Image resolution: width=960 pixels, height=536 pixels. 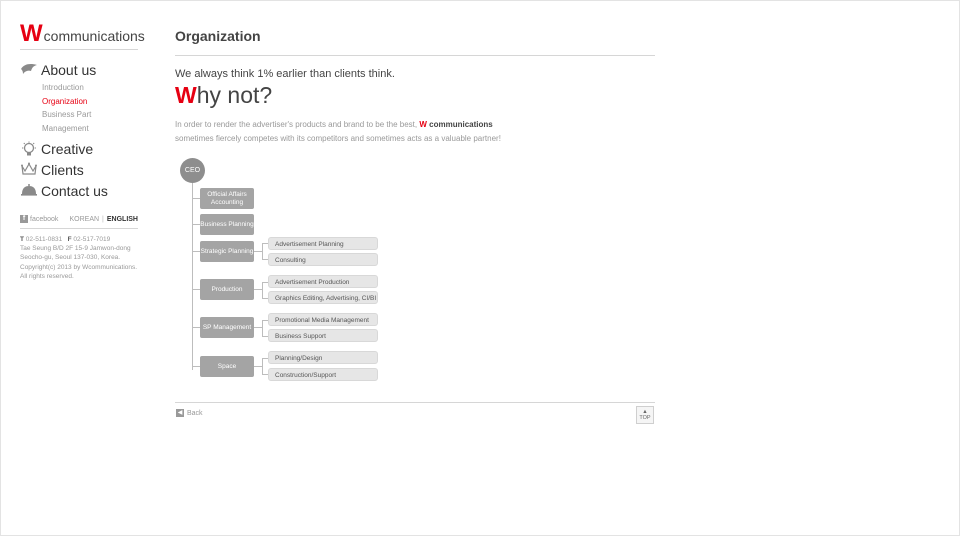 What do you see at coordinates (218, 36) in the screenshot?
I see `page-title: Organization` at bounding box center [218, 36].